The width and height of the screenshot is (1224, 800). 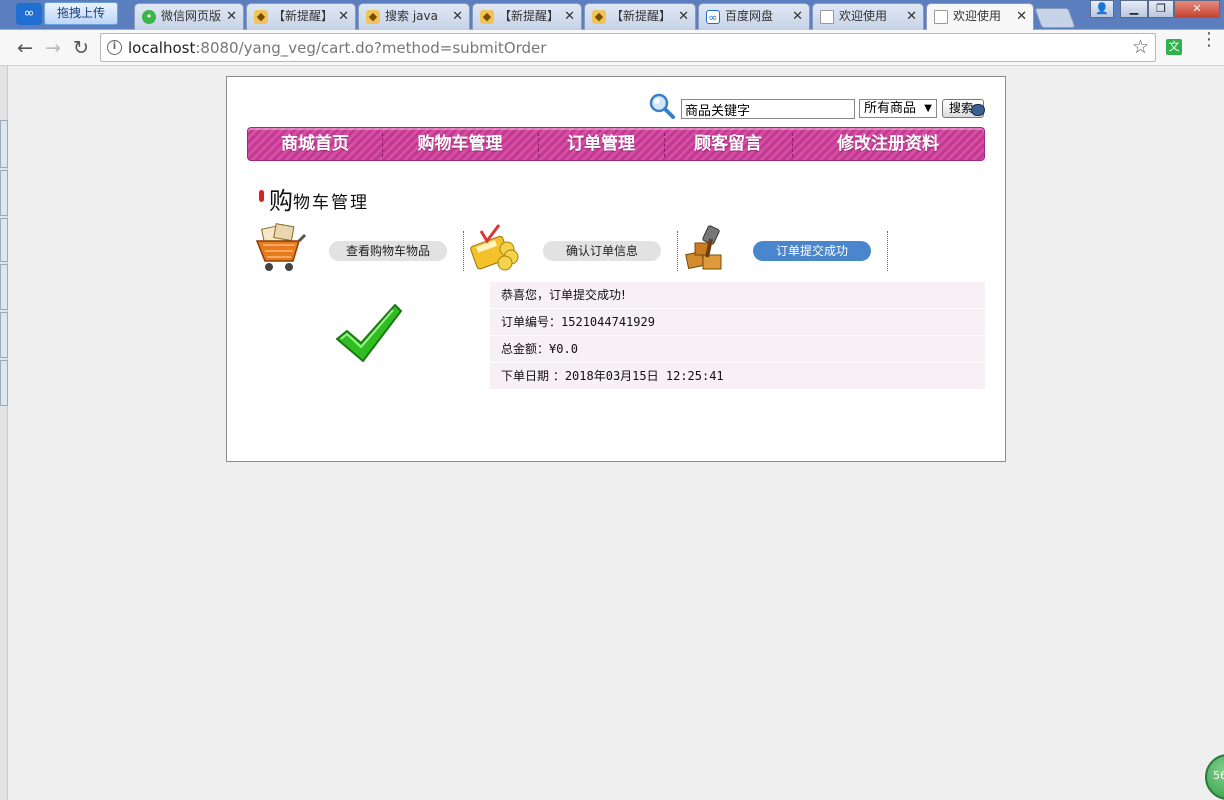 What do you see at coordinates (713, 17) in the screenshot?
I see `baidu-pan-icon: ∞` at bounding box center [713, 17].